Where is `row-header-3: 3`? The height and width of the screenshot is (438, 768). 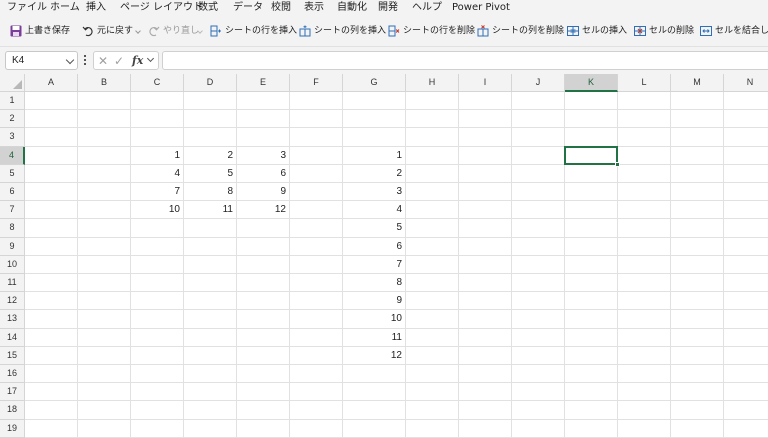
row-header-3: 3 is located at coordinates (12, 137).